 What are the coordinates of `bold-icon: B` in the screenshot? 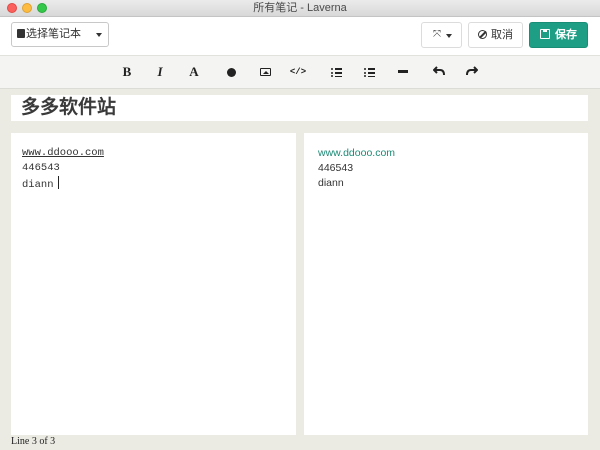 It's located at (127, 72).